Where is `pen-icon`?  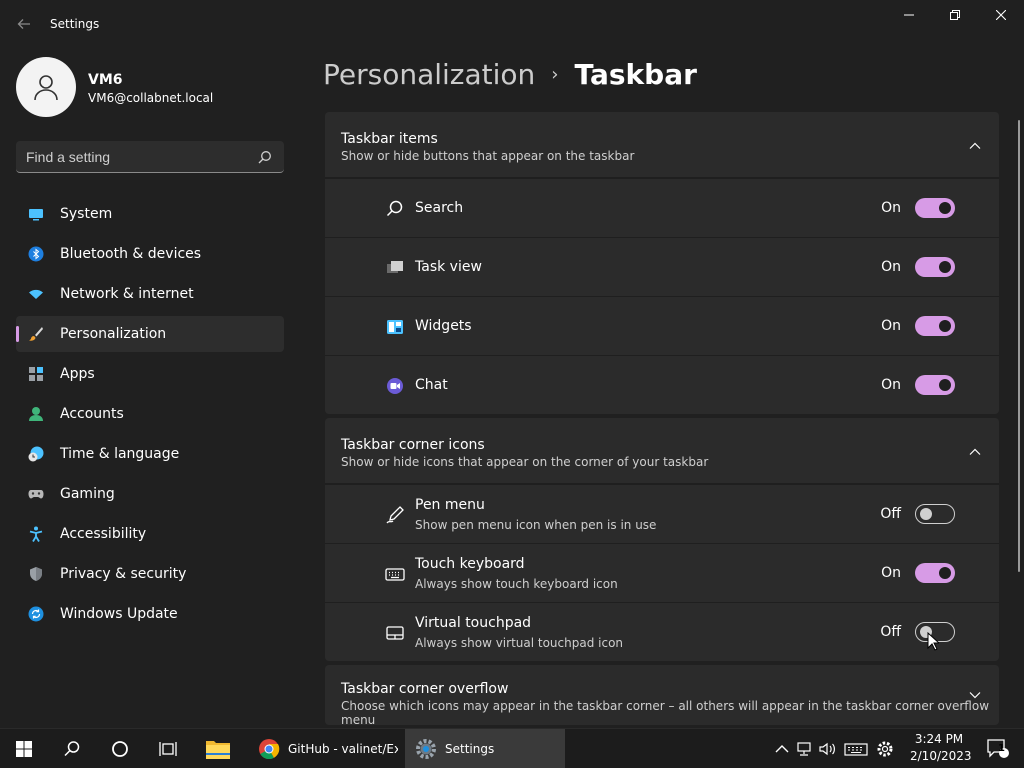
pen-icon is located at coordinates (395, 515).